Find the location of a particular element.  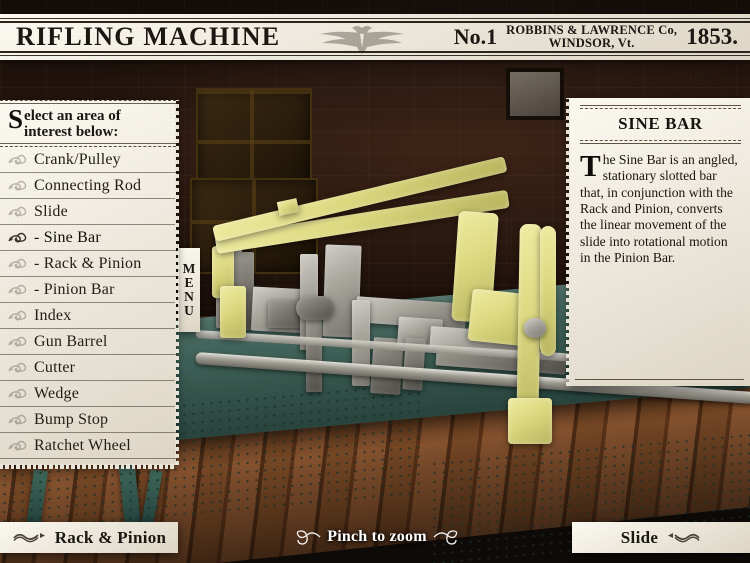

flourish-right-icon is located at coordinates (445, 537).